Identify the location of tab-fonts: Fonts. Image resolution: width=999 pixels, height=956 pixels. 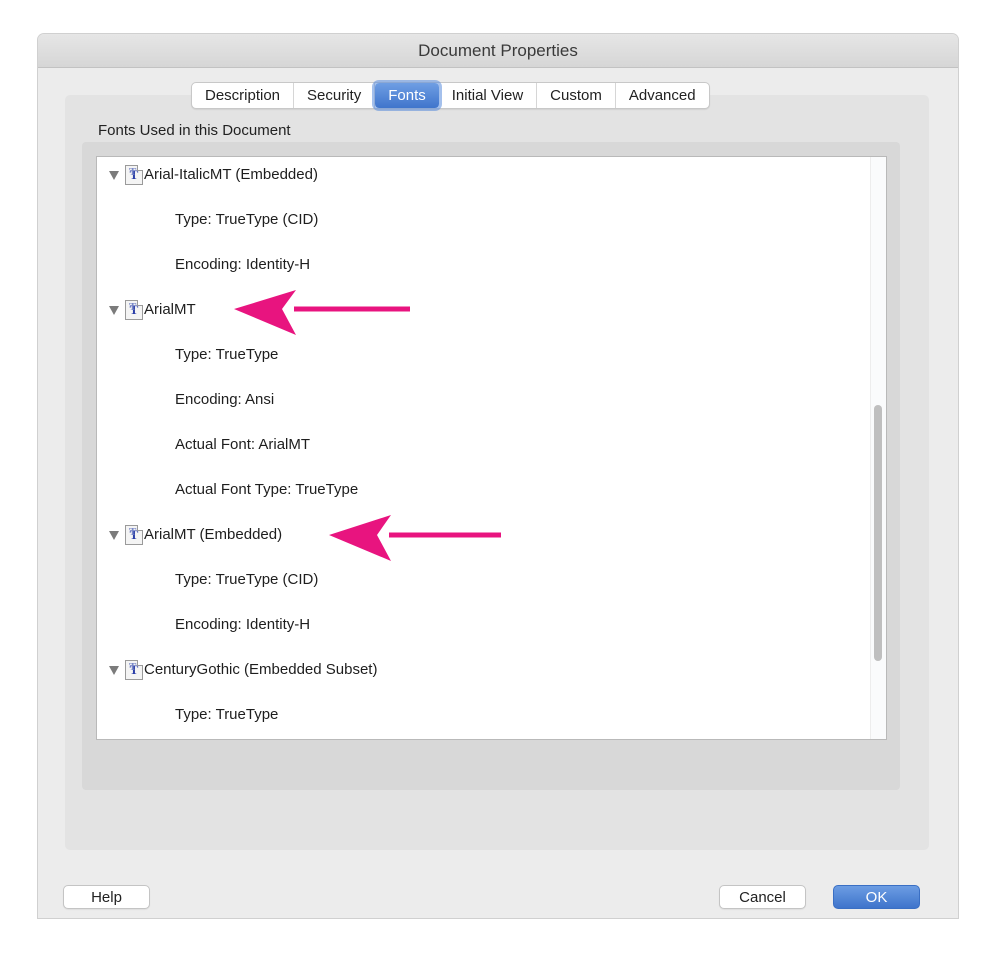
(407, 95).